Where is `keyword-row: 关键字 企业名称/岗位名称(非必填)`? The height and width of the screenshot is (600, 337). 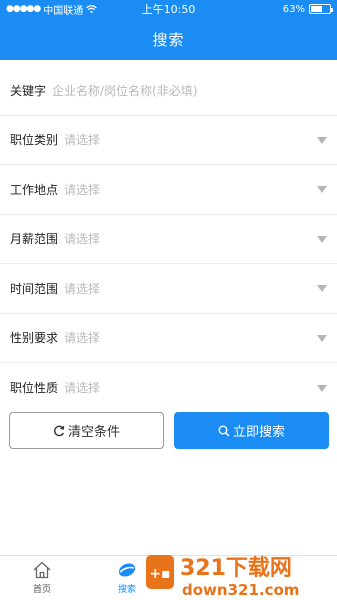 keyword-row: 关键字 企业名称/岗位名称(非必填) is located at coordinates (168, 91).